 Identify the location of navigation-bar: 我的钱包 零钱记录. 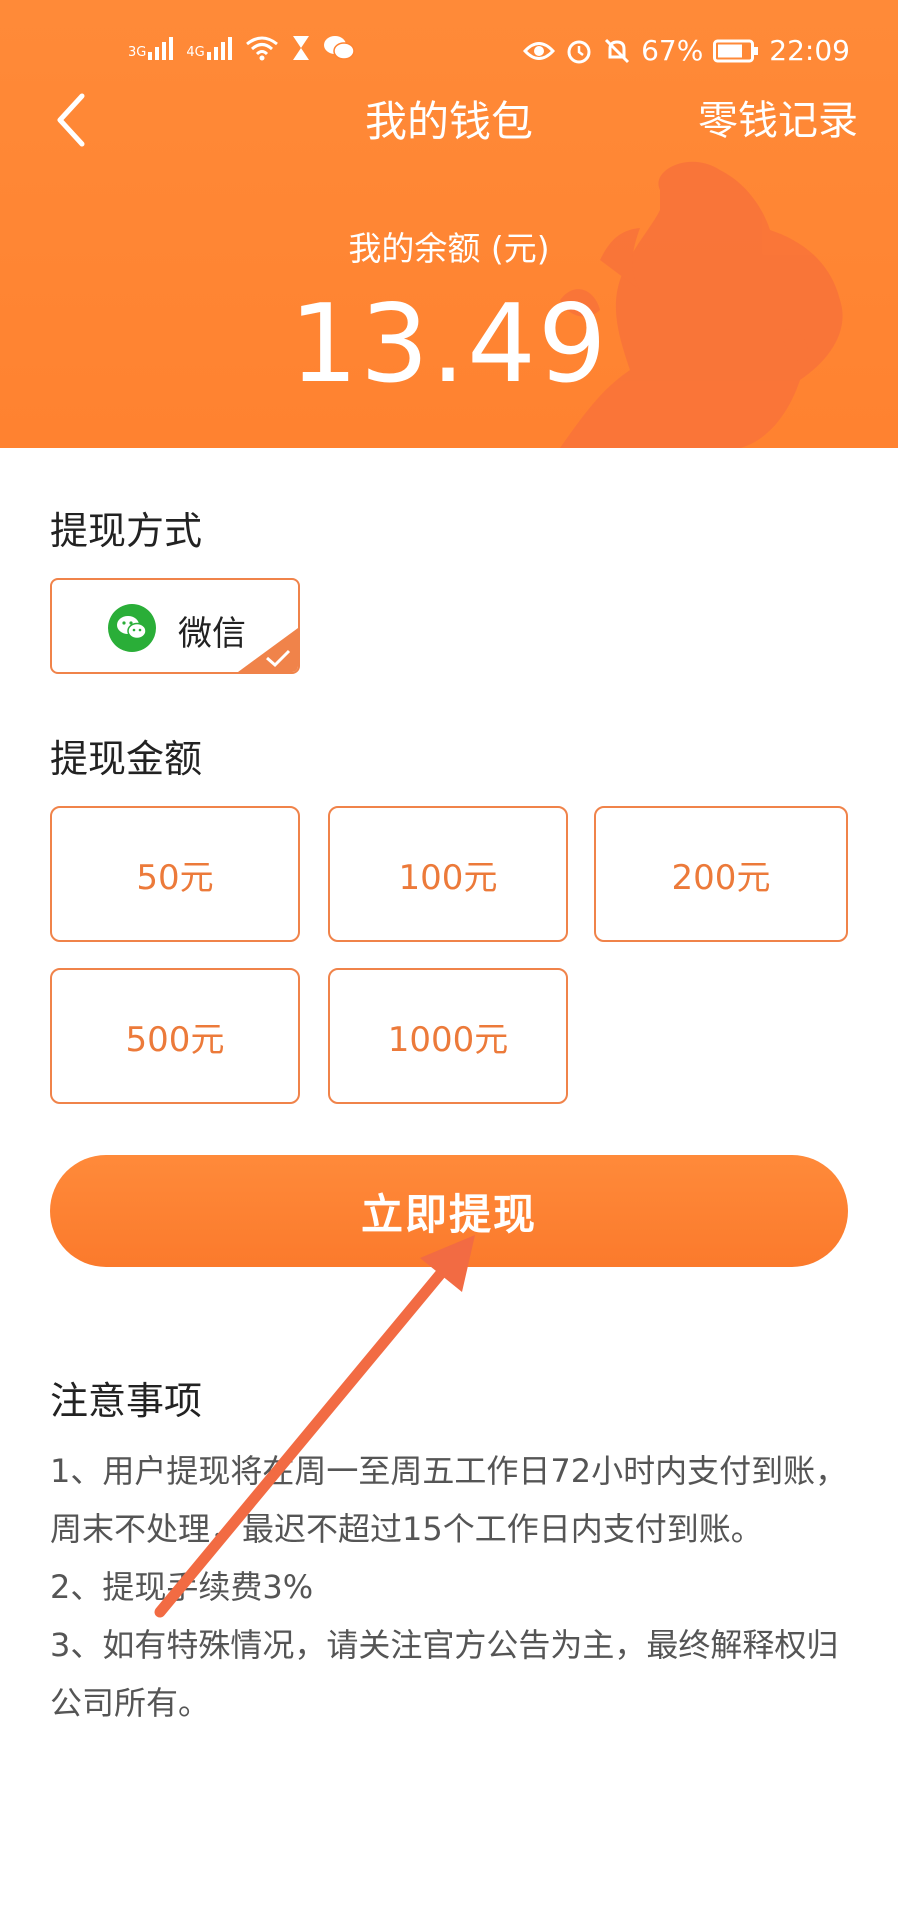
(449, 120).